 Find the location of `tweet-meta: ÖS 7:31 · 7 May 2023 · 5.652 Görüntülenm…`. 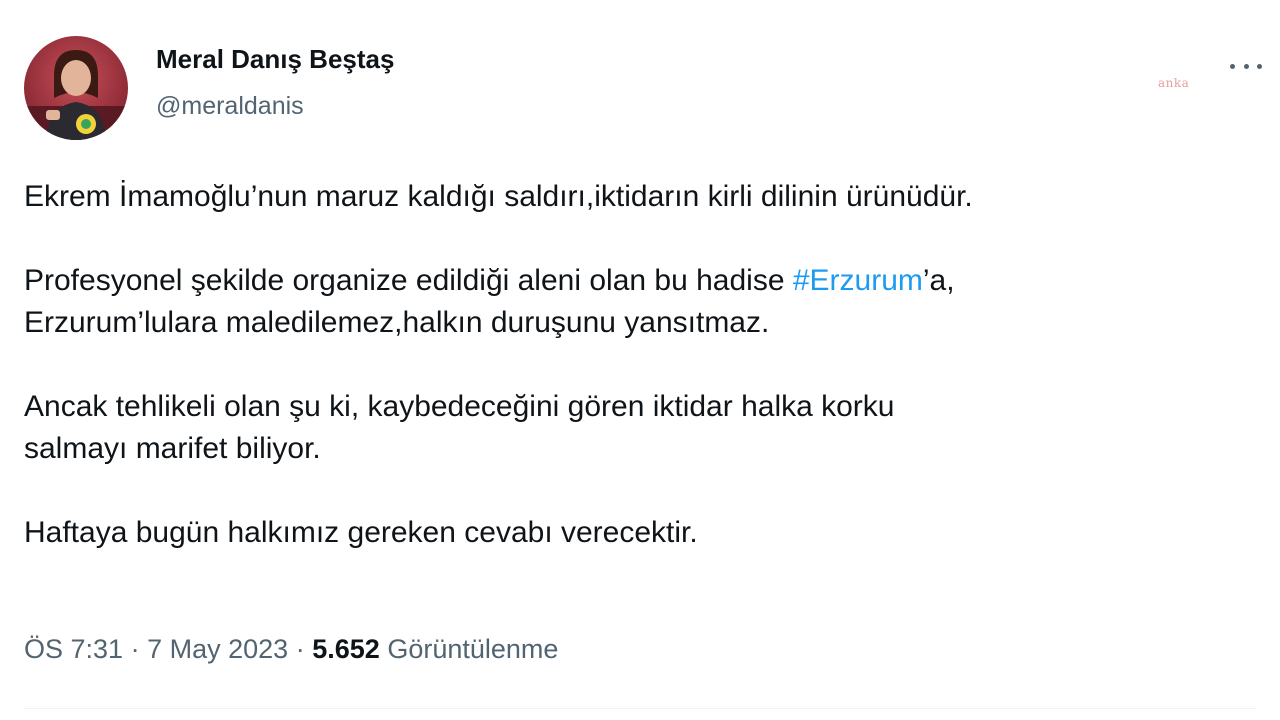

tweet-meta: ÖS 7:31 · 7 May 2023 · 5.652 Görüntülenm… is located at coordinates (291, 649).